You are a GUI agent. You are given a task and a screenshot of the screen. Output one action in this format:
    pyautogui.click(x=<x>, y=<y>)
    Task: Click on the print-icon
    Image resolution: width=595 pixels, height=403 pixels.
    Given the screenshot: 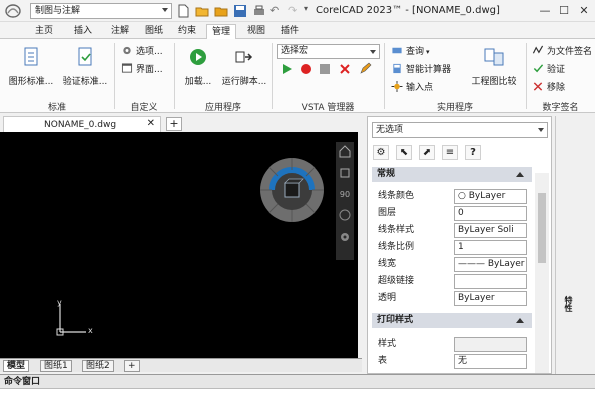 What is the action you would take?
    pyautogui.click(x=259, y=11)
    